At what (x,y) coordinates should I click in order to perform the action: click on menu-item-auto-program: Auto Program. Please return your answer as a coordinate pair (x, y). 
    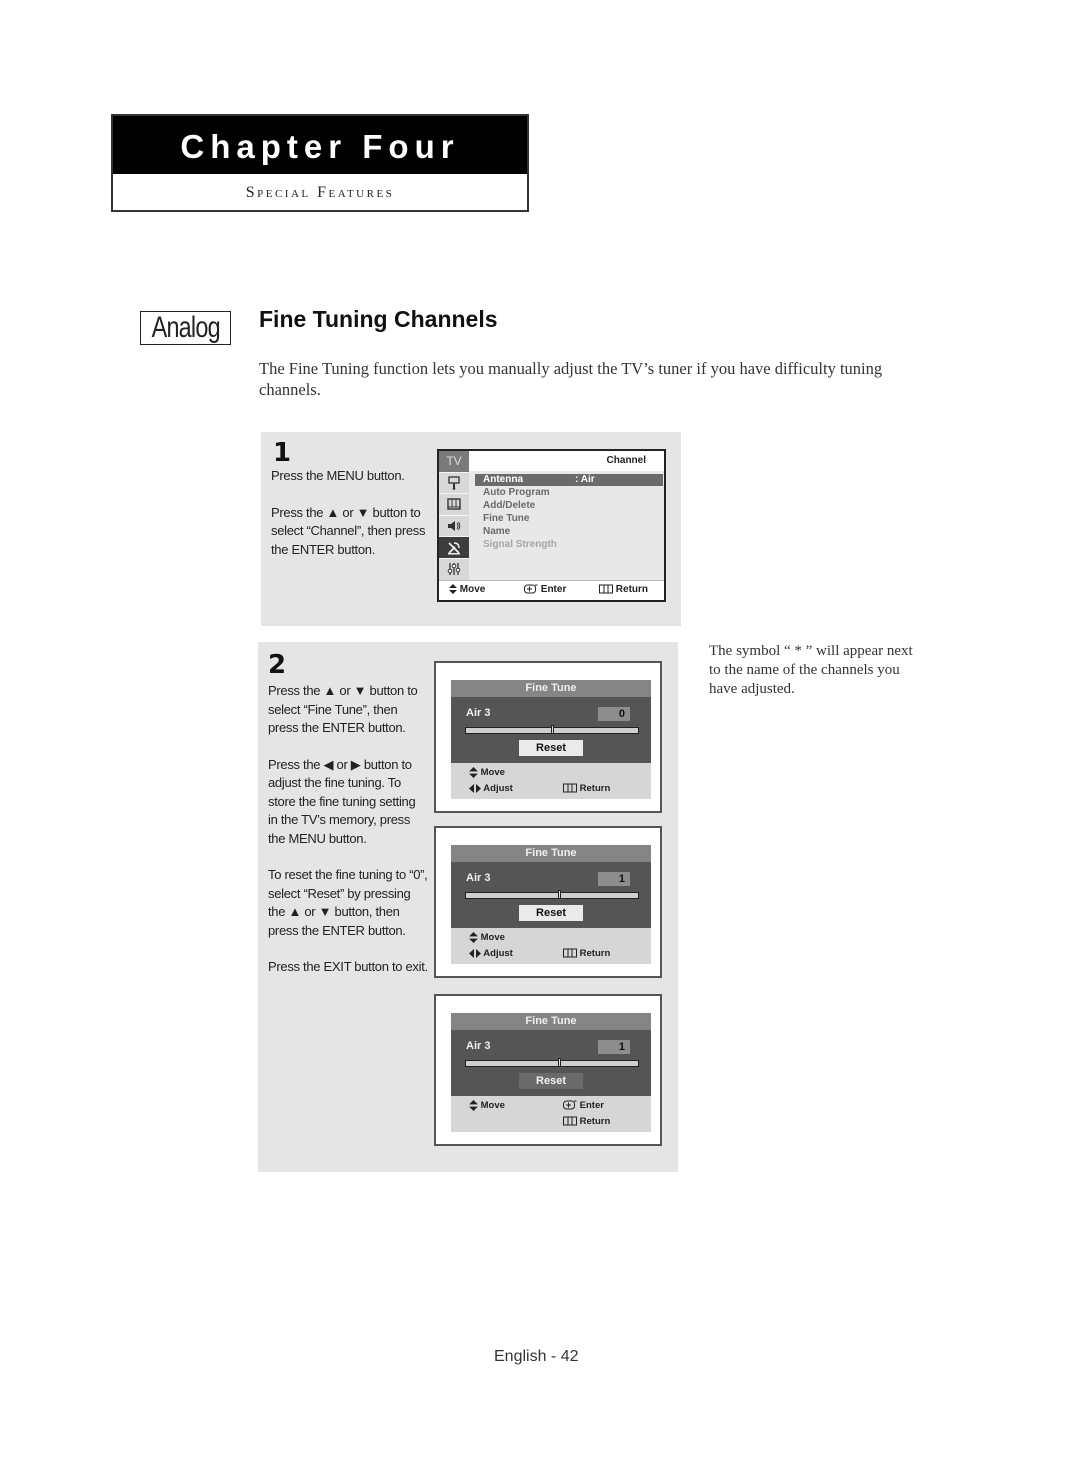
    Looking at the image, I should click on (516, 493).